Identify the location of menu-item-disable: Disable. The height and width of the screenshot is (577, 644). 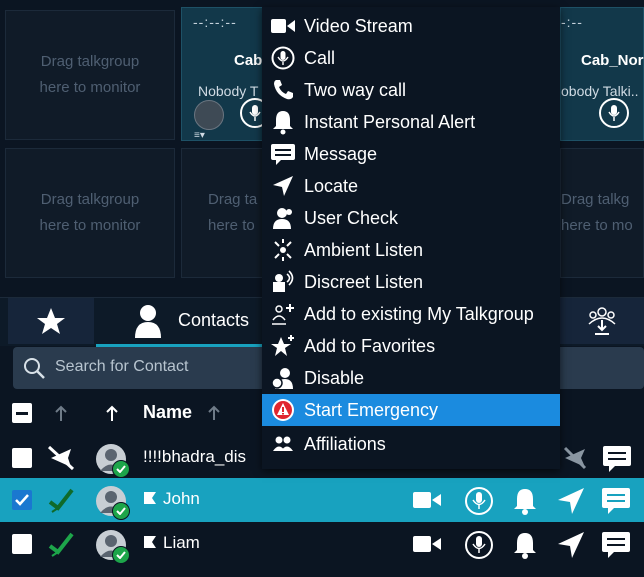
(411, 378).